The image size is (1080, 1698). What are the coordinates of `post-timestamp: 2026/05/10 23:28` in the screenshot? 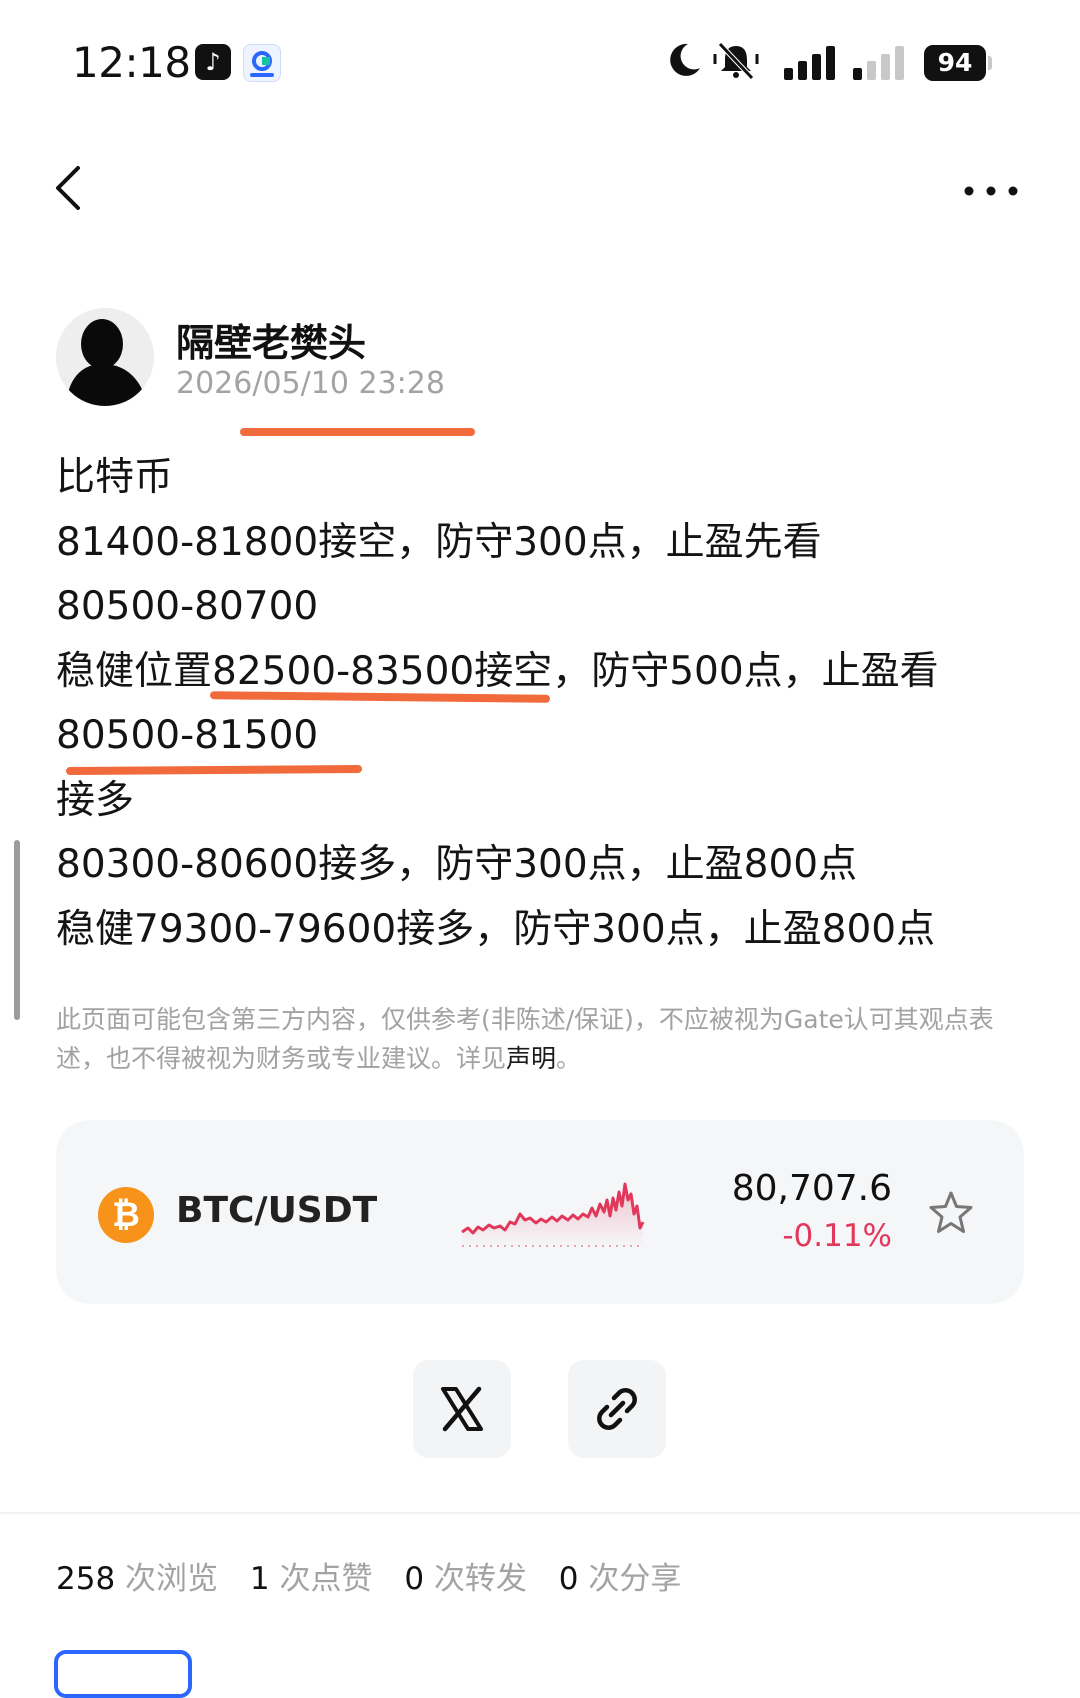 It's located at (310, 383).